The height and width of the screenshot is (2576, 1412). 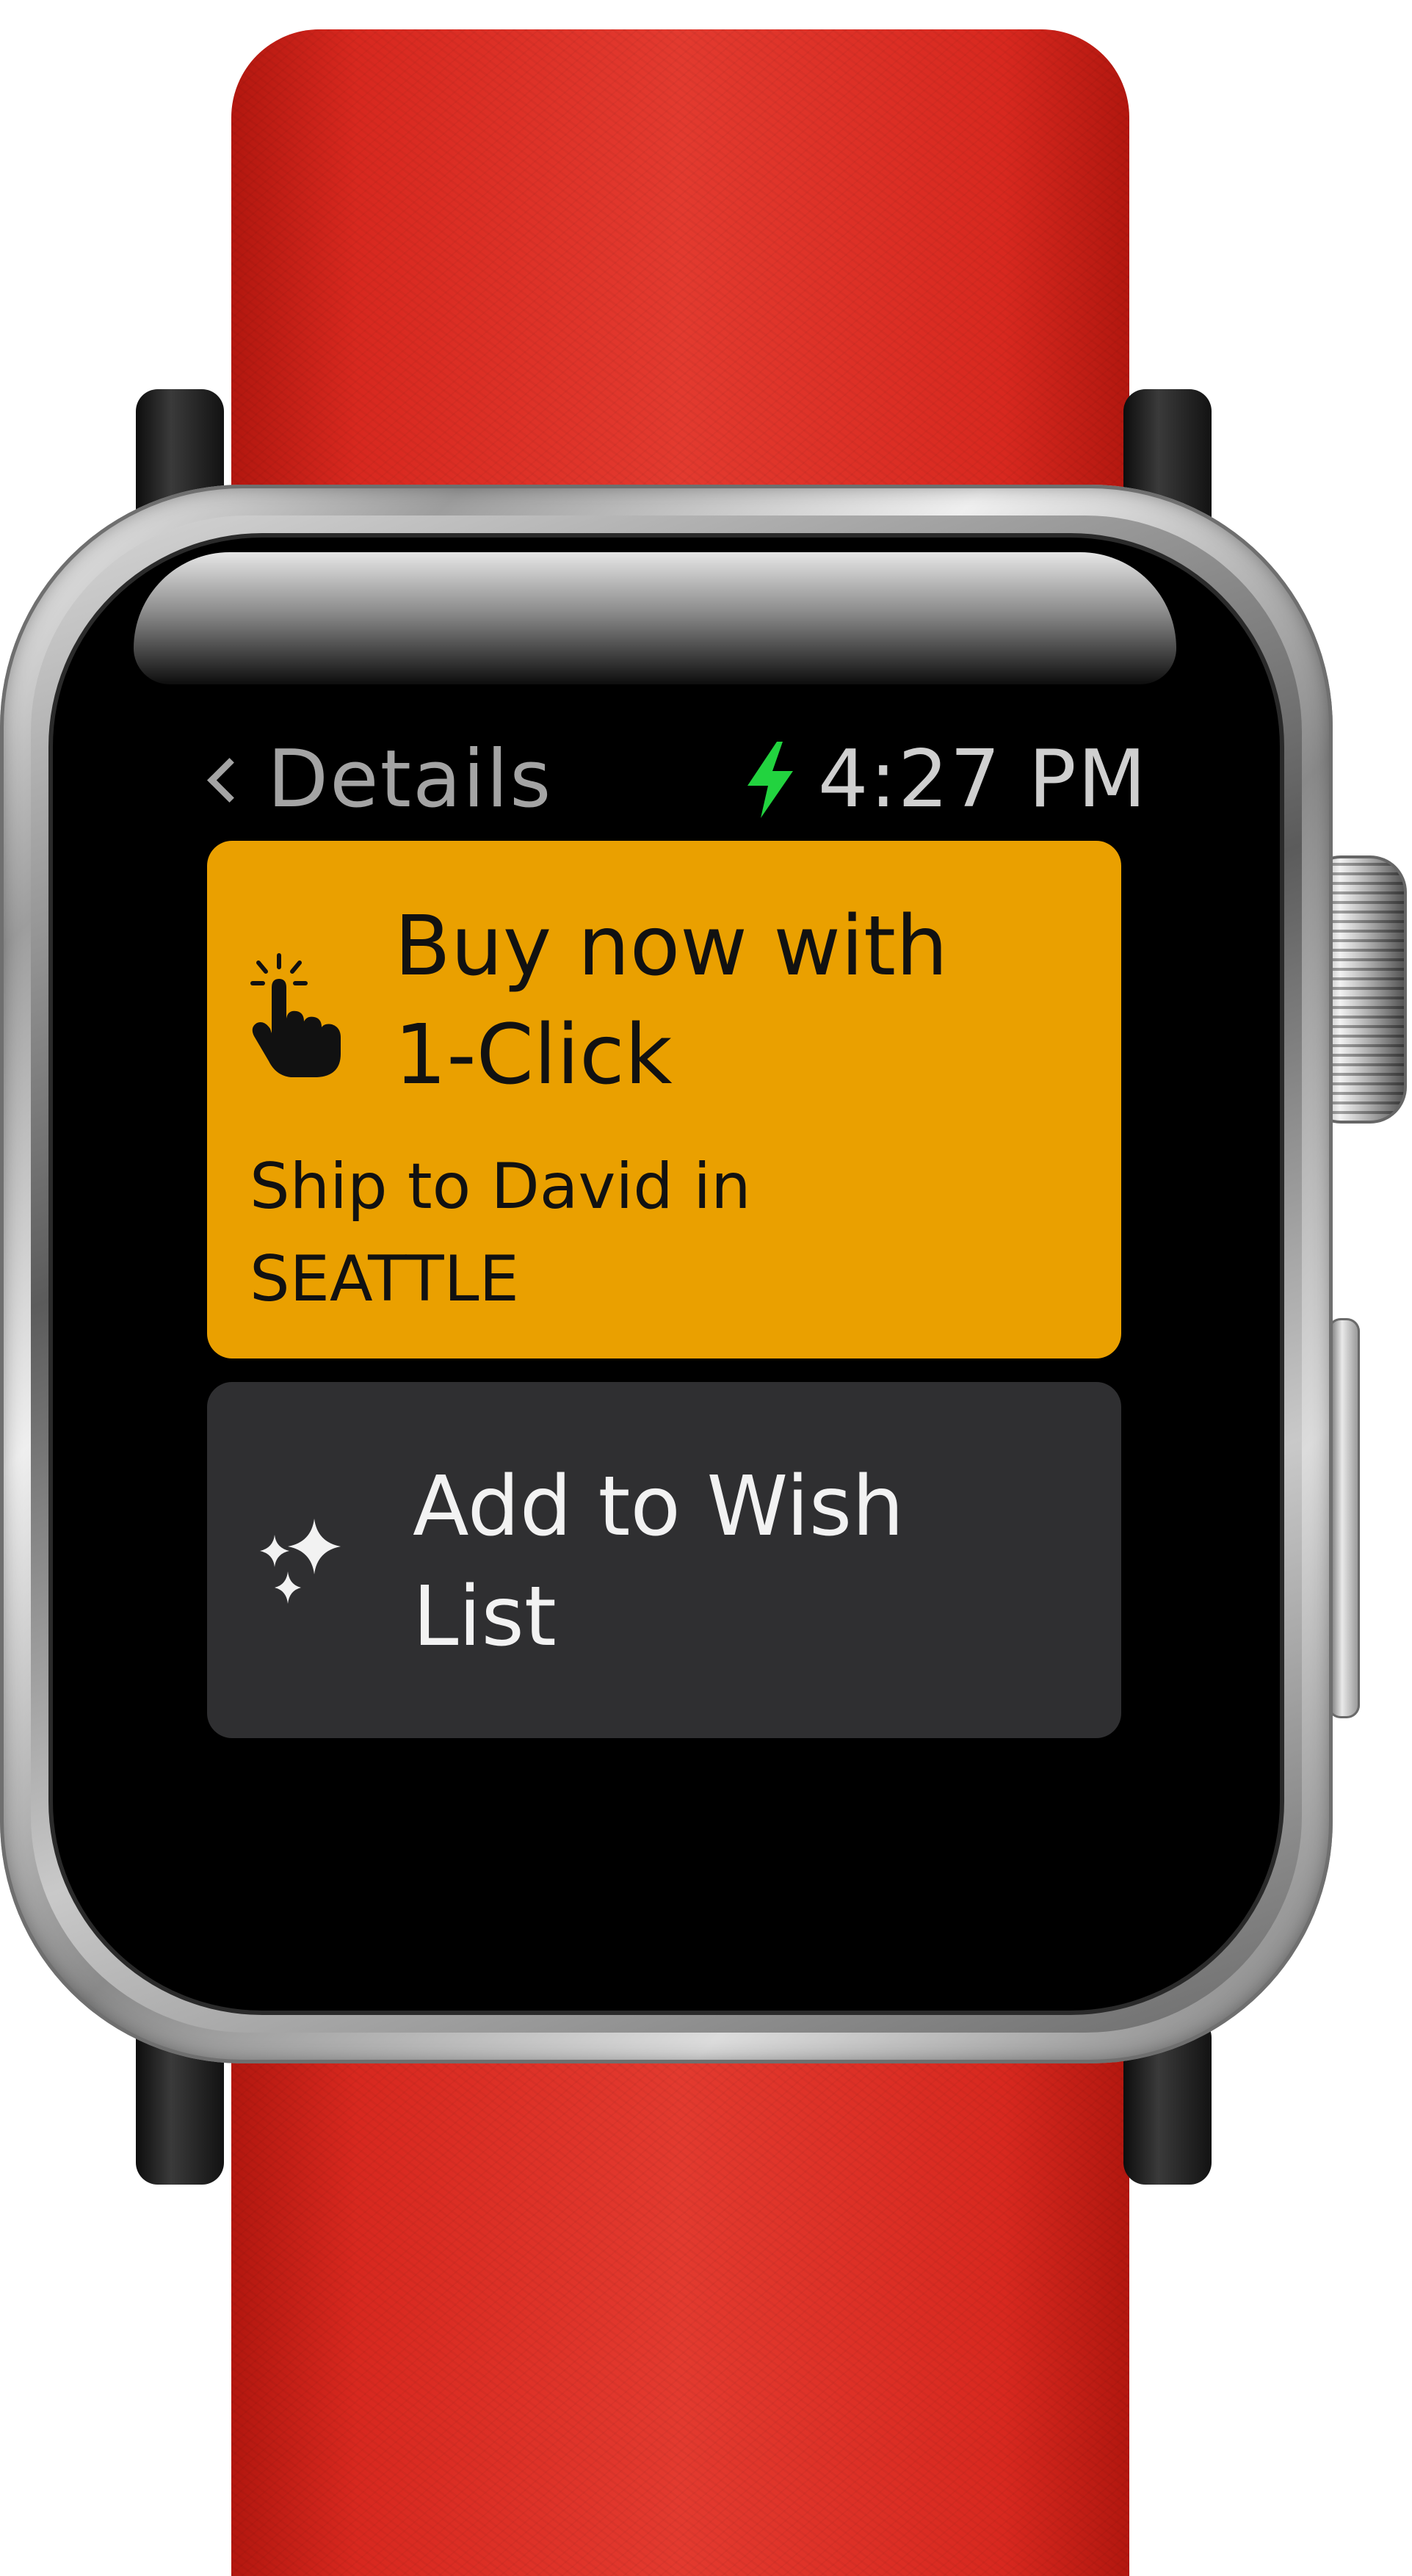 What do you see at coordinates (672, 1232) in the screenshot?
I see `shipping-destination: Ship to David in SEATTLE` at bounding box center [672, 1232].